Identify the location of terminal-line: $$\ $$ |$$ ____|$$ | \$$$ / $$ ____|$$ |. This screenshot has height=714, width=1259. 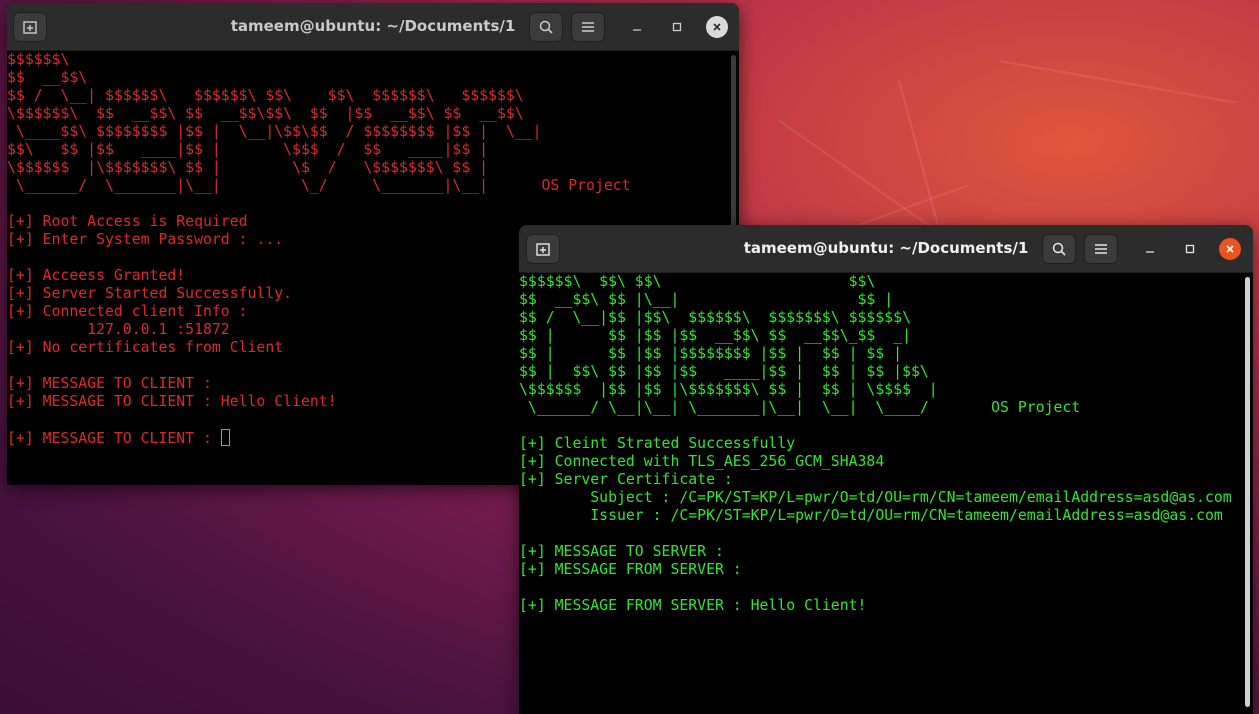
(248, 149).